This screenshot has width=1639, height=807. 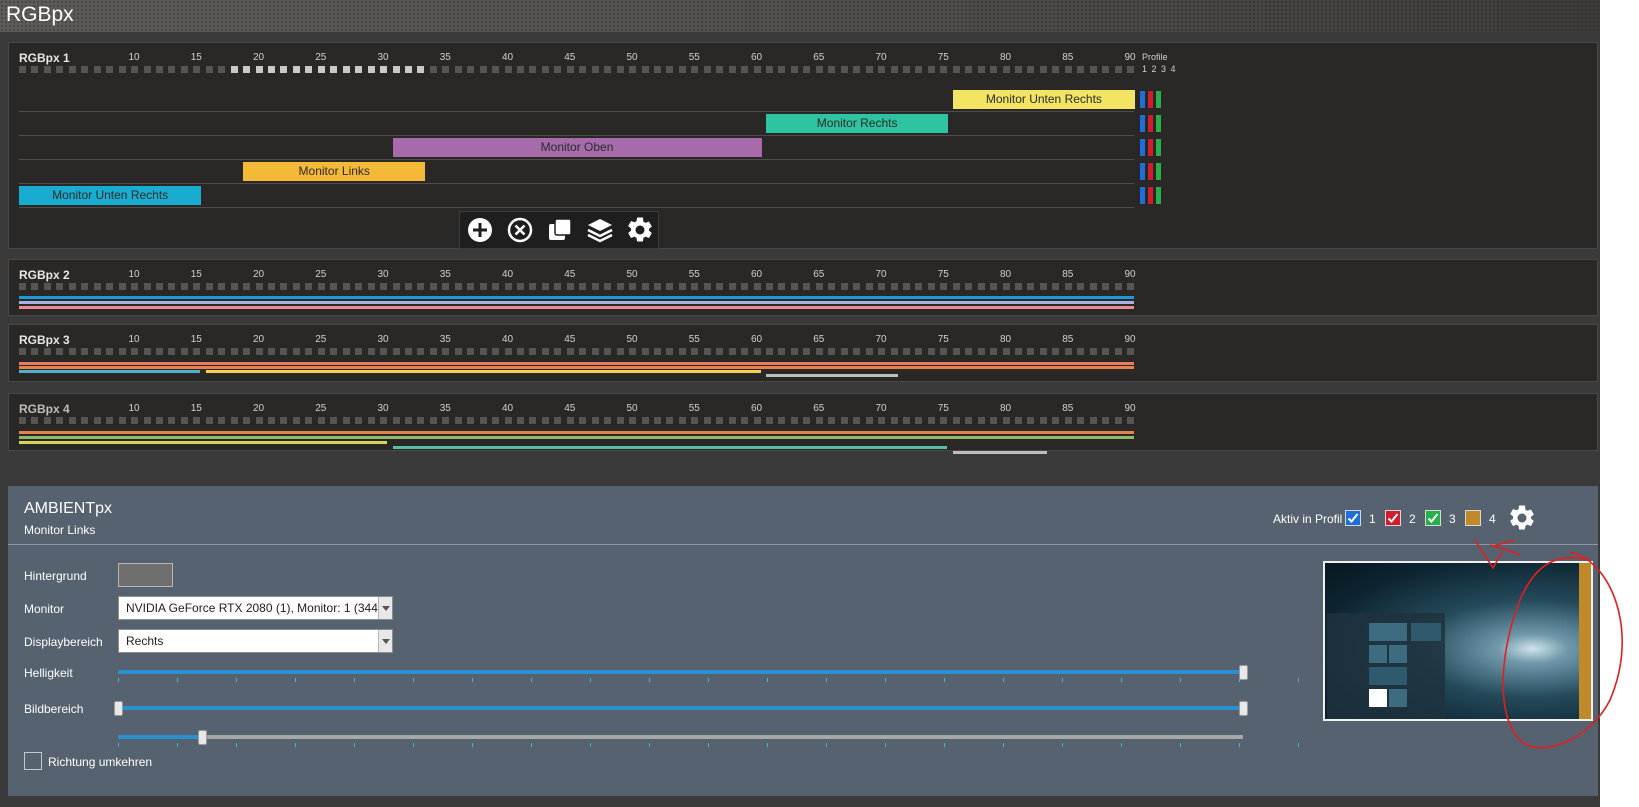 I want to click on remove-segment-button, so click(x=520, y=230).